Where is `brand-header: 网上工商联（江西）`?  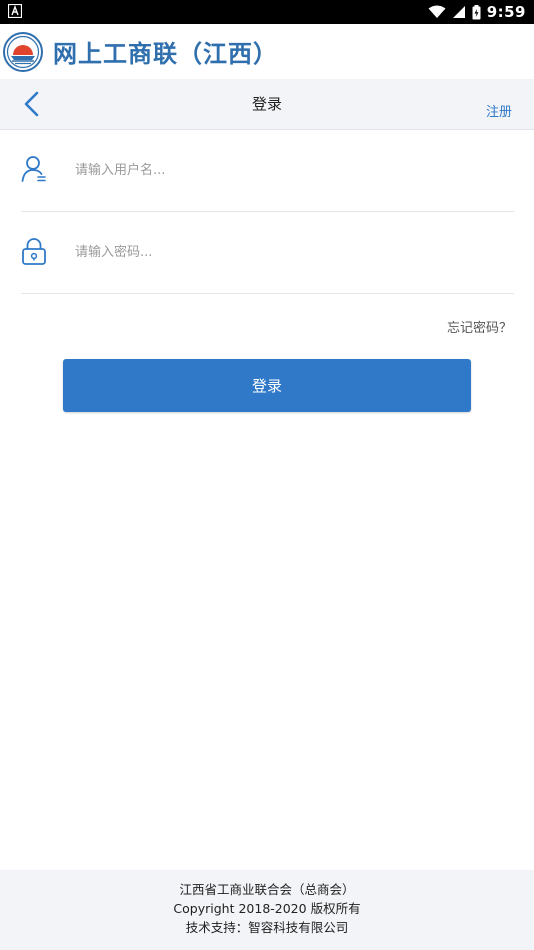 brand-header: 网上工商联（江西） is located at coordinates (267, 51).